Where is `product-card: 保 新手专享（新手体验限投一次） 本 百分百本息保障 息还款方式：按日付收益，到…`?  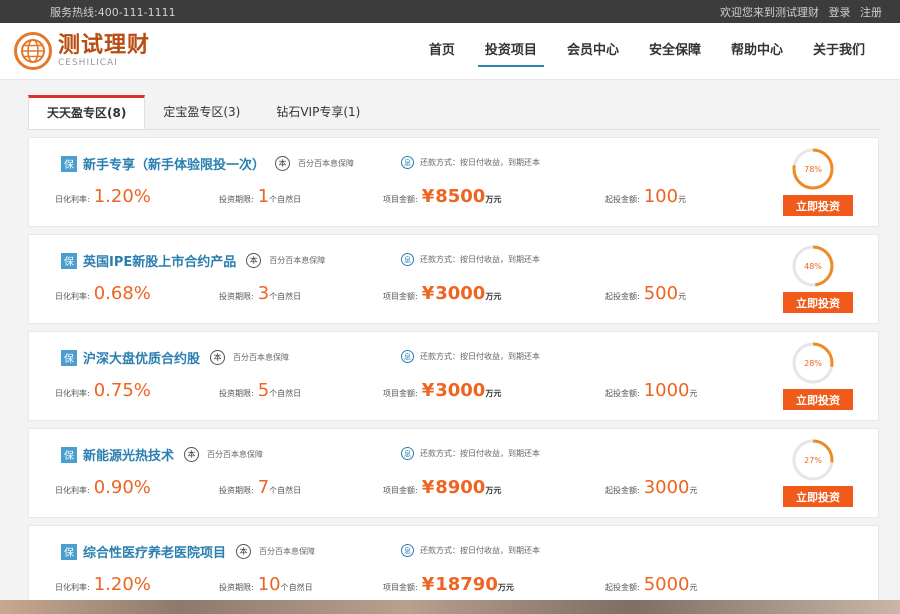
product-card: 保 新手专享（新手体验限投一次） 本 百分百本息保障 息还款方式：按日付收益，到… is located at coordinates (453, 182).